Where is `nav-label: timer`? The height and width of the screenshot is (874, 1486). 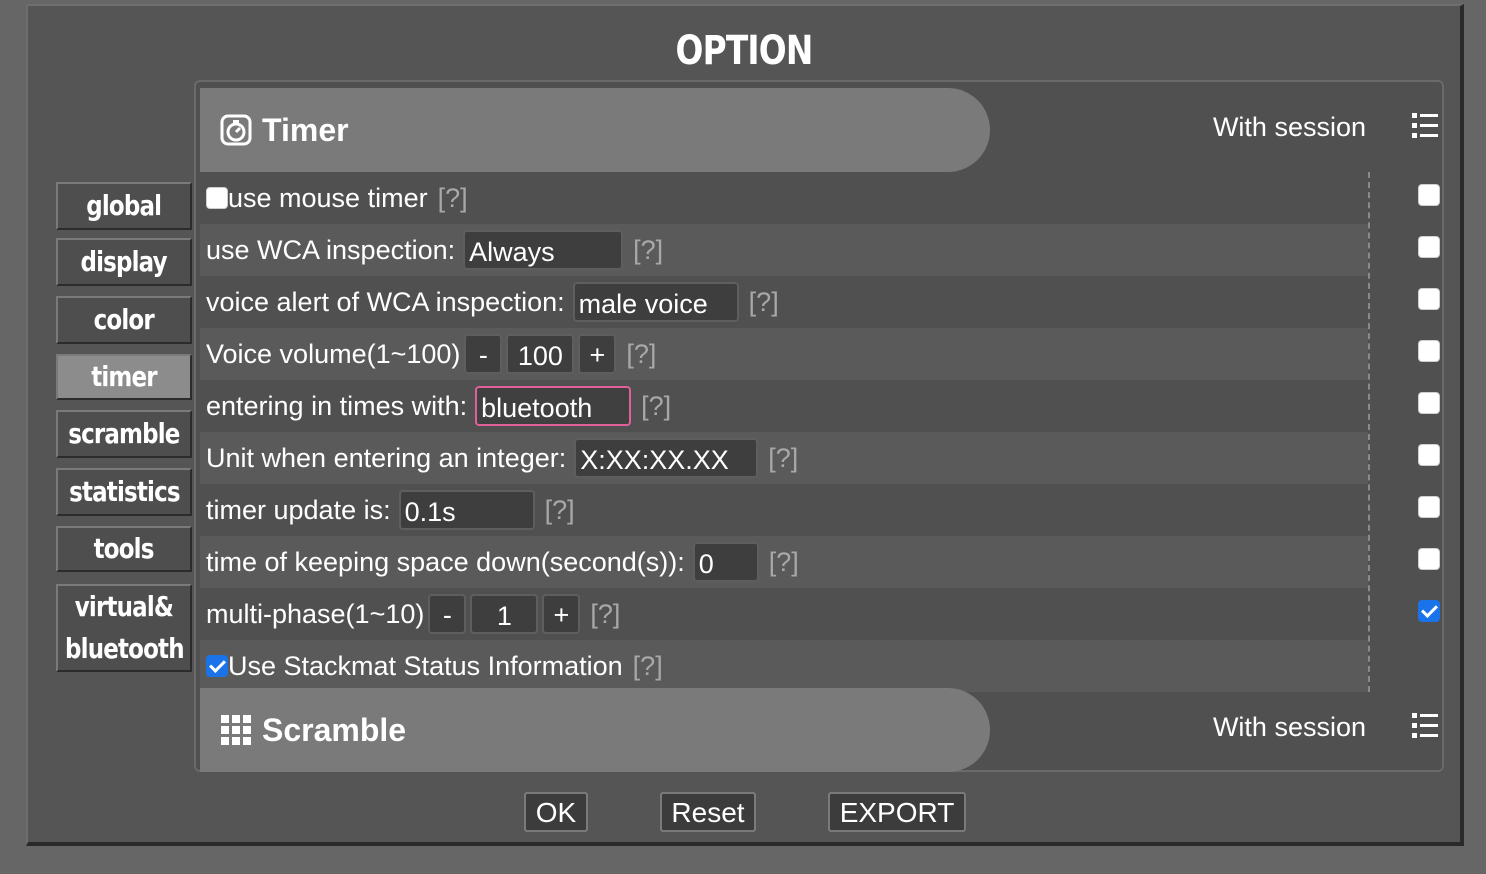 nav-label: timer is located at coordinates (124, 376).